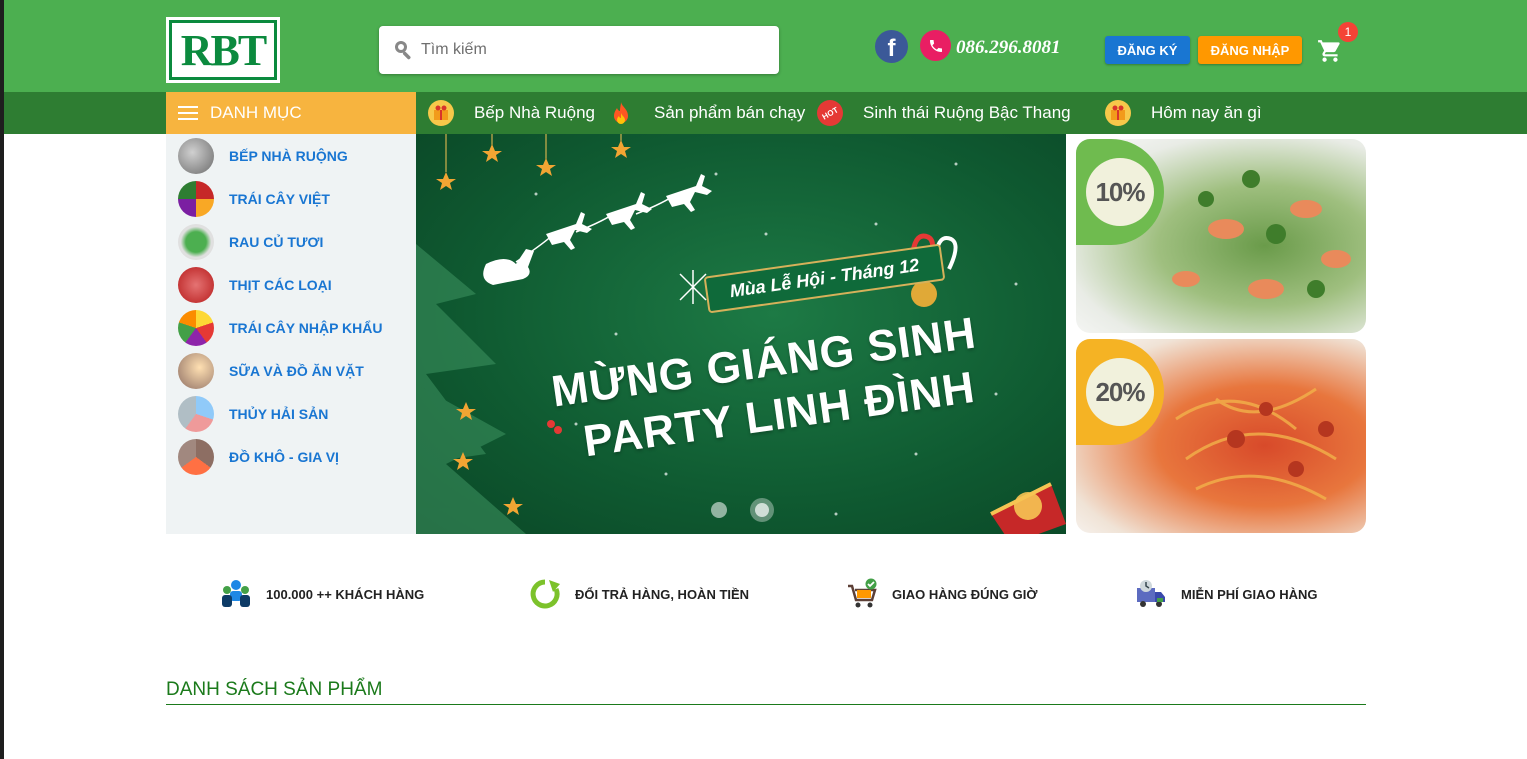  I want to click on feature-customers: 100.000 ++ KHÁCH HÀNG, so click(322, 594).